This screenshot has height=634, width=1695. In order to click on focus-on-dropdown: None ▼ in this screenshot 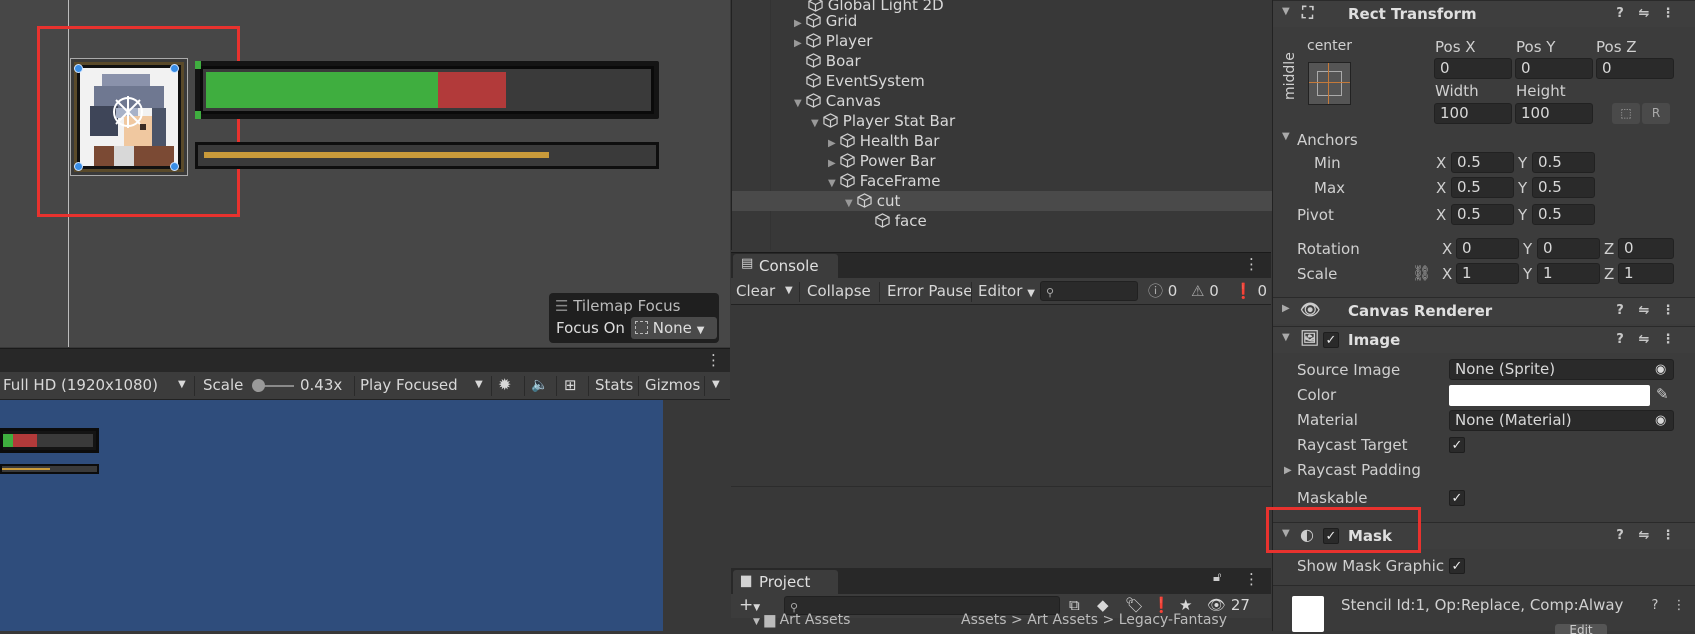, I will do `click(674, 328)`.